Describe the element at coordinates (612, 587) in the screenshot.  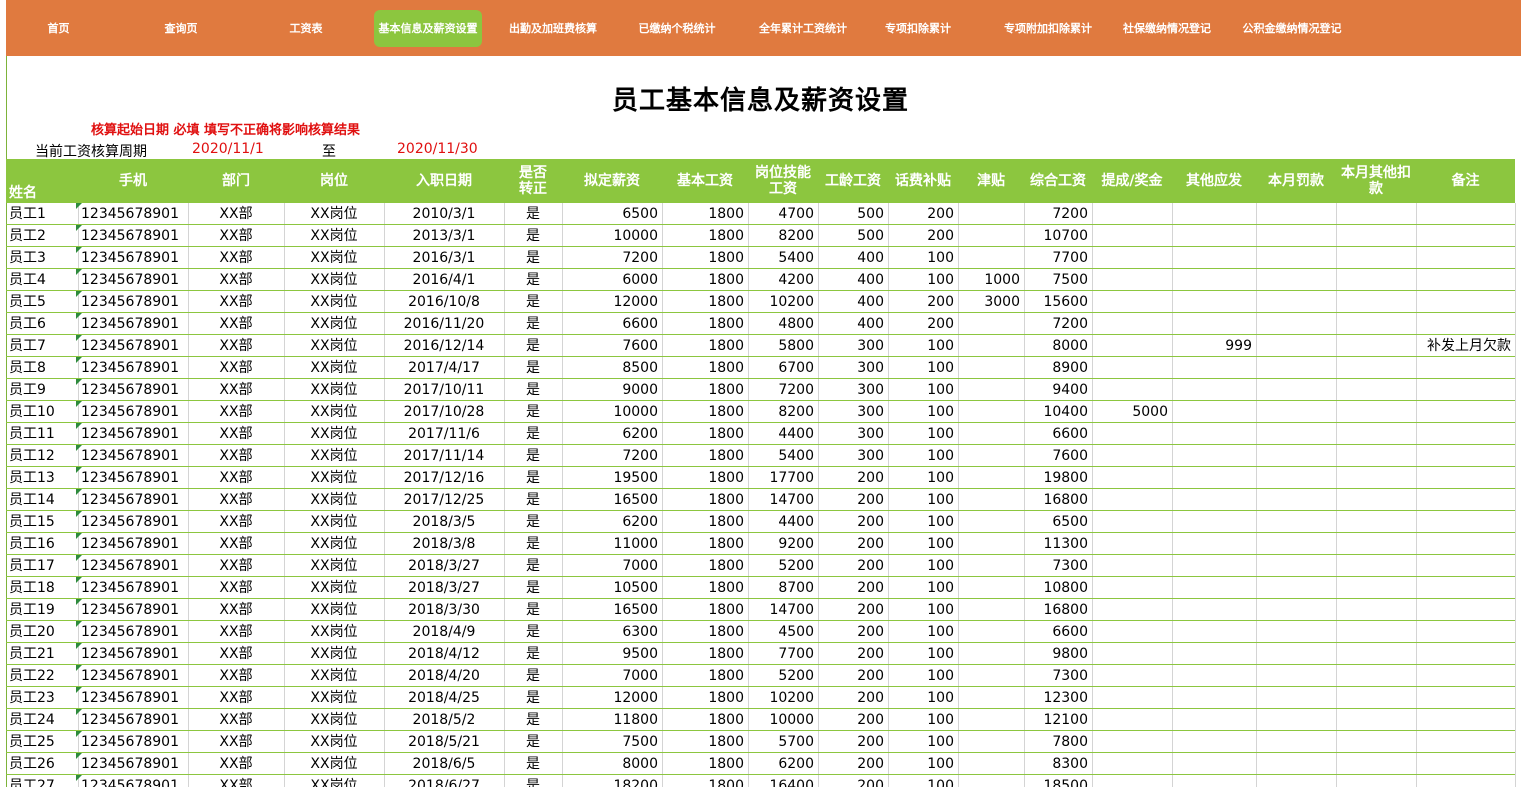
I see `cell-planned-salary: 10500` at that location.